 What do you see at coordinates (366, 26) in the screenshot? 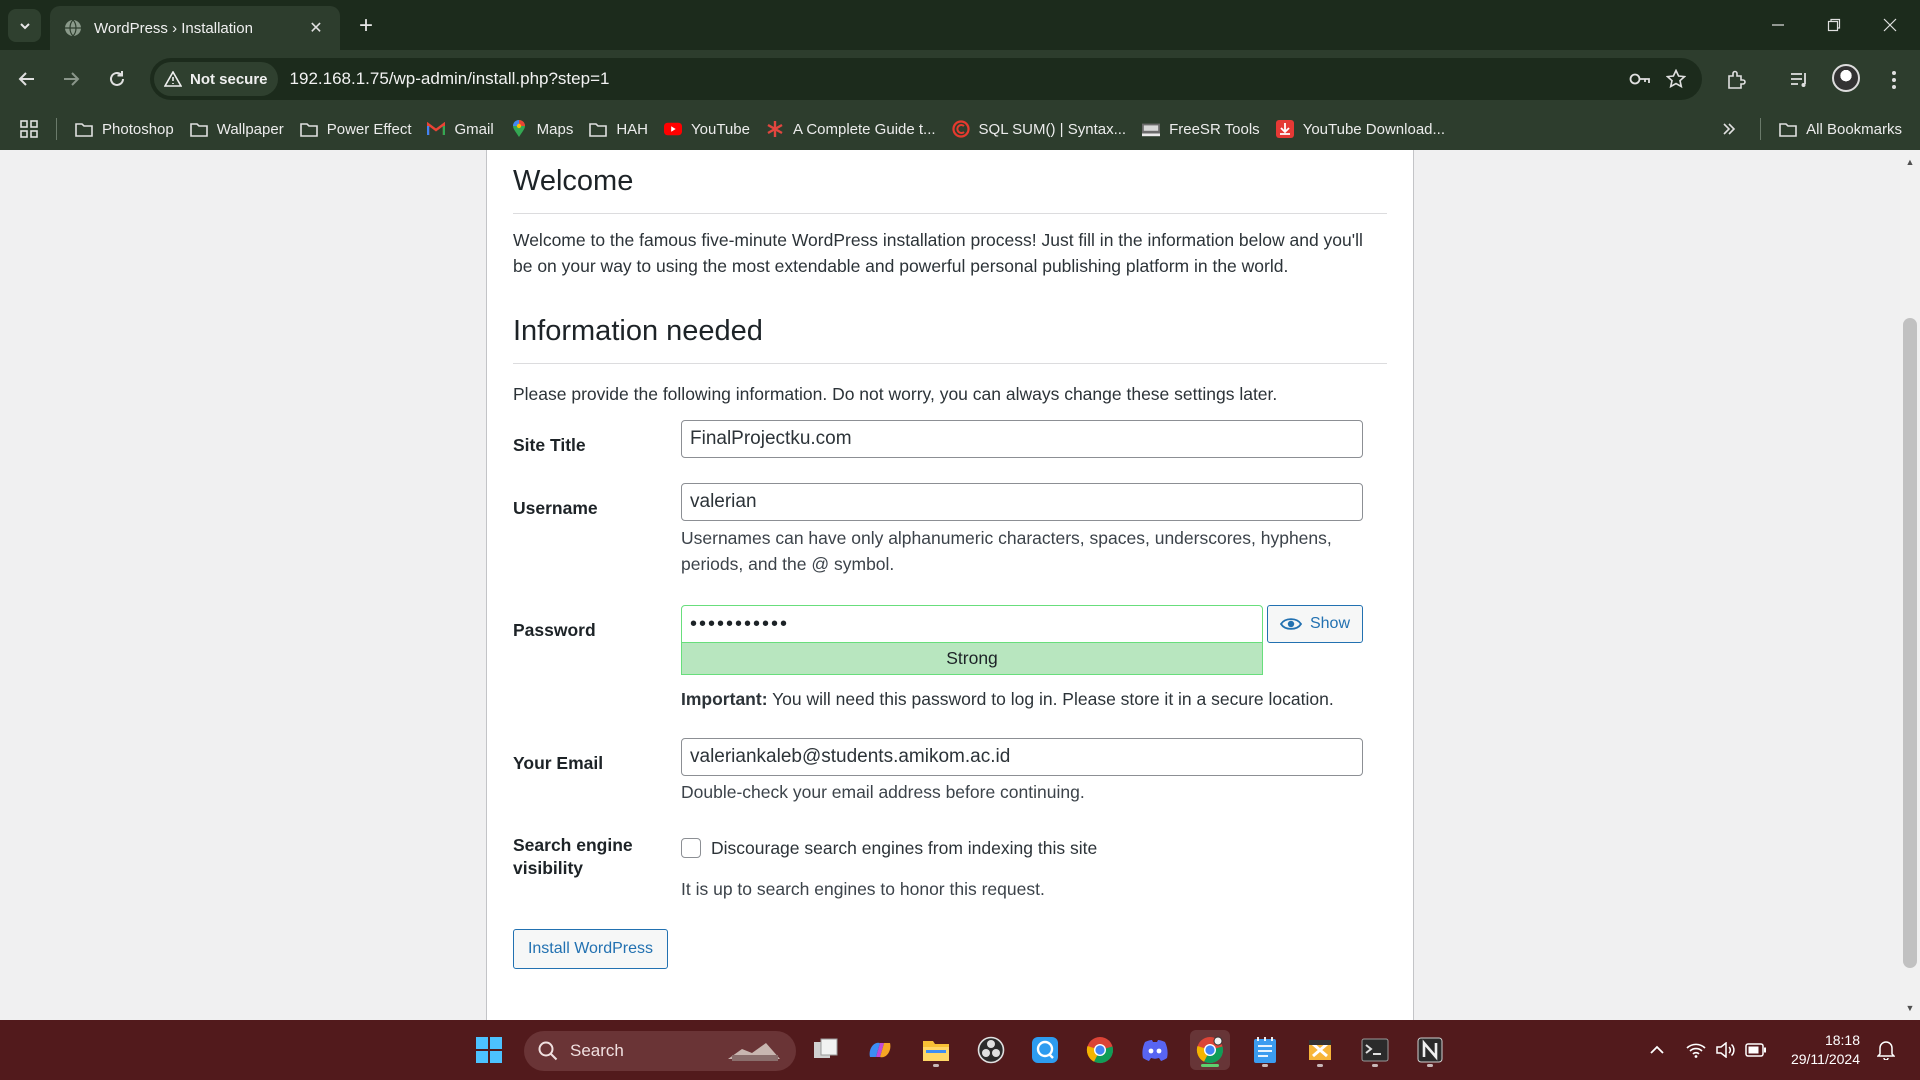
I see `new-tab-button: +` at bounding box center [366, 26].